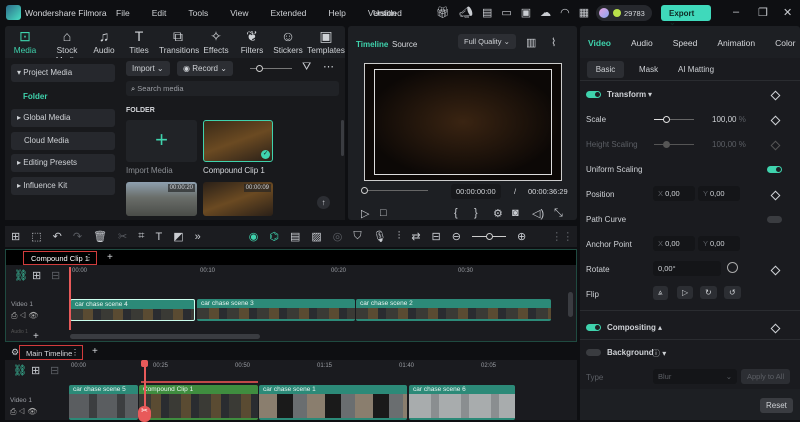 This screenshot has height=422, width=800. Describe the element at coordinates (144, 391) in the screenshot. I see `playhead: ✂` at that location.